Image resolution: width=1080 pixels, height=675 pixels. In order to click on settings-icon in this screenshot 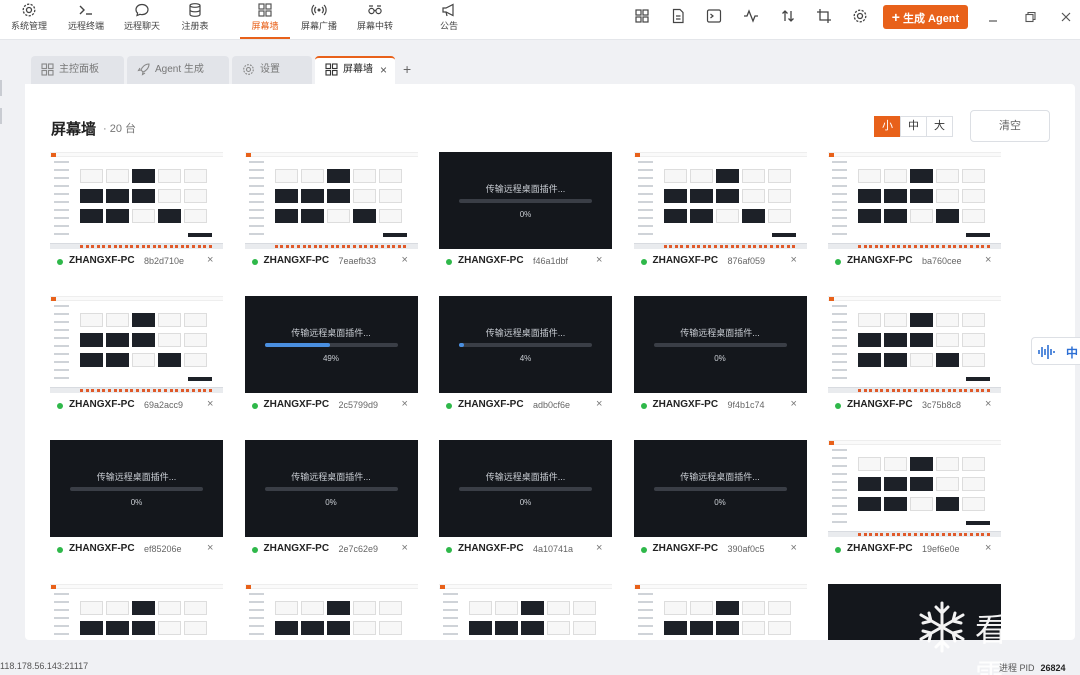, I will do `click(860, 16)`.